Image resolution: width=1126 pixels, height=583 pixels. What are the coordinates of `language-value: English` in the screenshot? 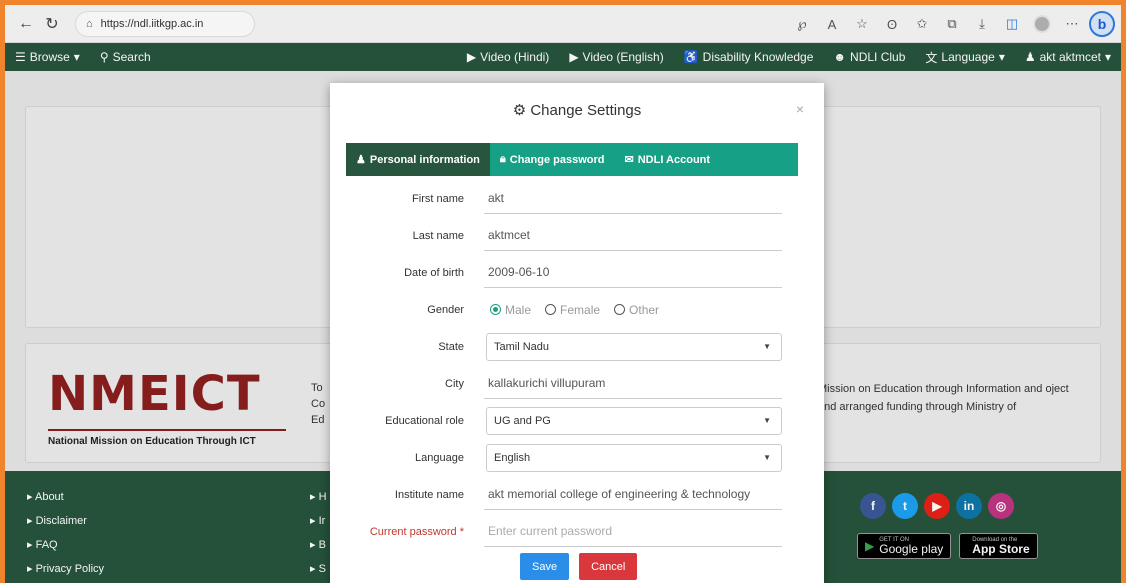 It's located at (512, 457).